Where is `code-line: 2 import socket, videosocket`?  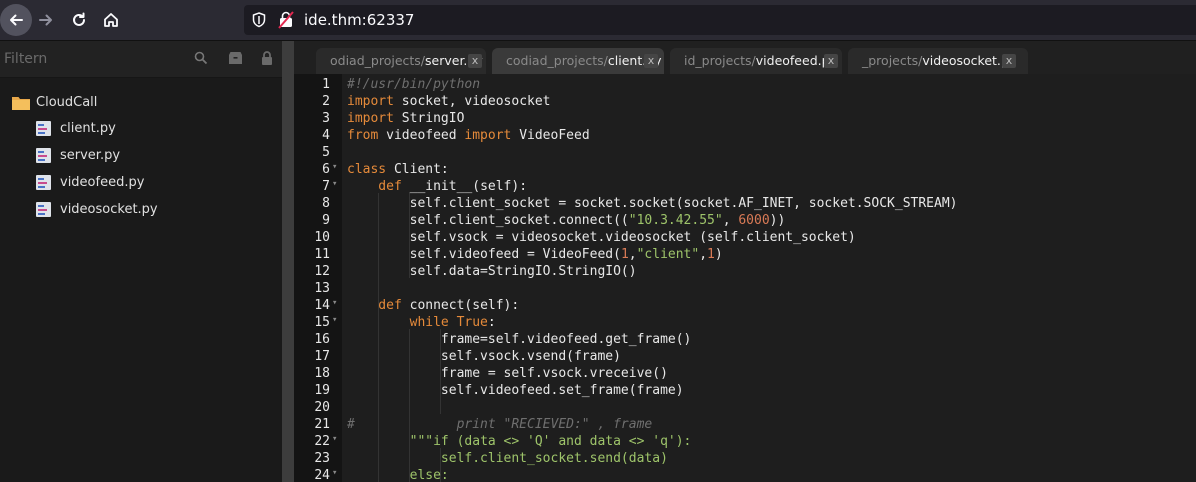 code-line: 2 import socket, videosocket is located at coordinates (436, 101).